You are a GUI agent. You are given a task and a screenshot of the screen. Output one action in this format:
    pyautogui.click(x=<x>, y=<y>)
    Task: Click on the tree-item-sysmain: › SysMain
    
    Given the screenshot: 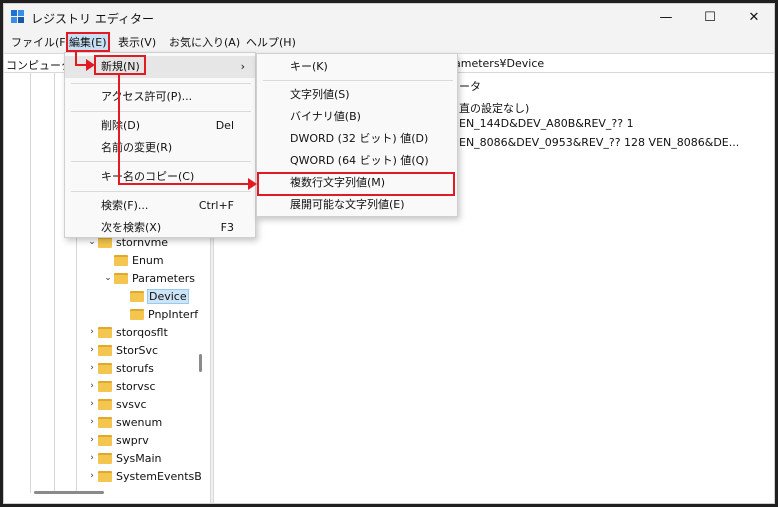 What is the action you would take?
    pyautogui.click(x=123, y=458)
    